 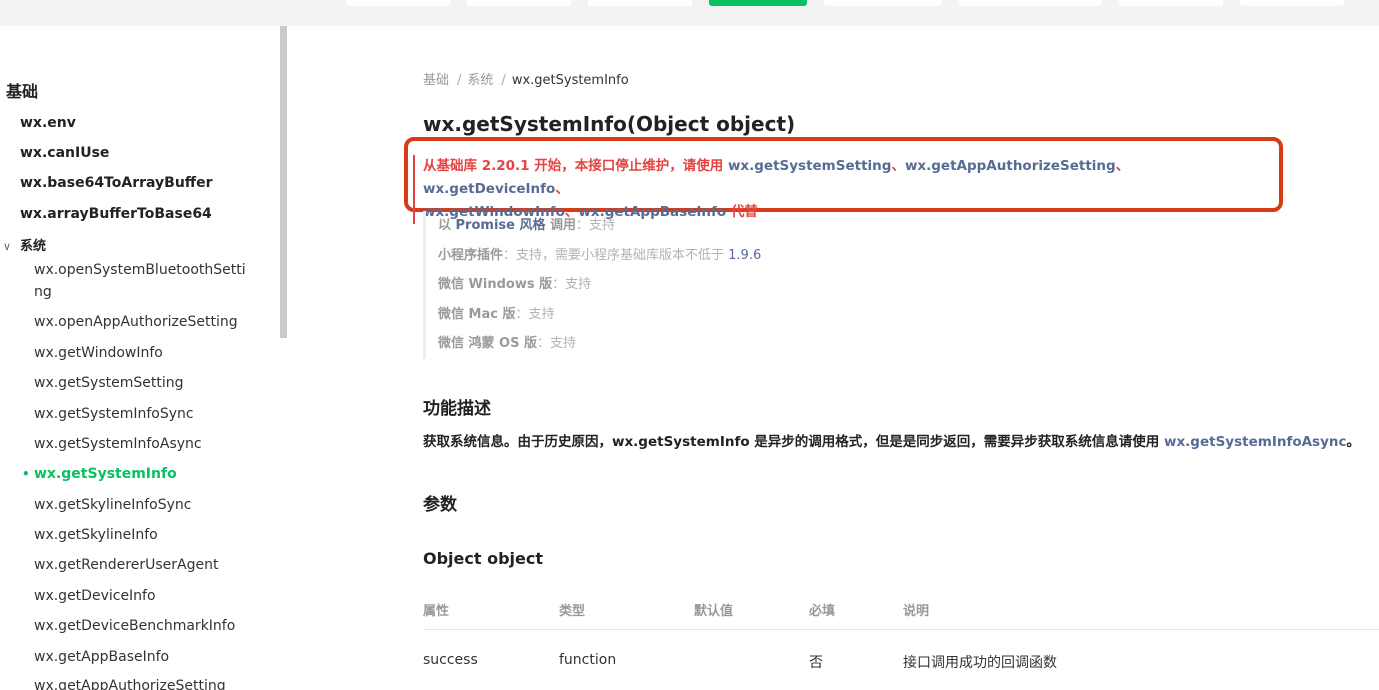 I want to click on cell-description: 接口调用成功的回调函数, so click(x=980, y=663).